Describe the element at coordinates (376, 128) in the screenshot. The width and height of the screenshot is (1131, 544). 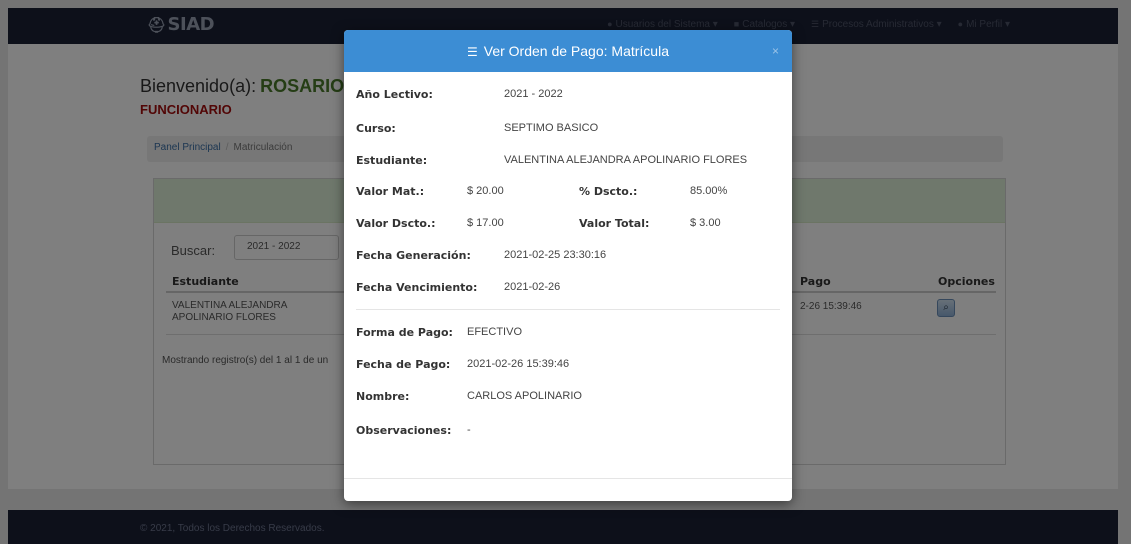
I see `label-curso: Curso:` at that location.